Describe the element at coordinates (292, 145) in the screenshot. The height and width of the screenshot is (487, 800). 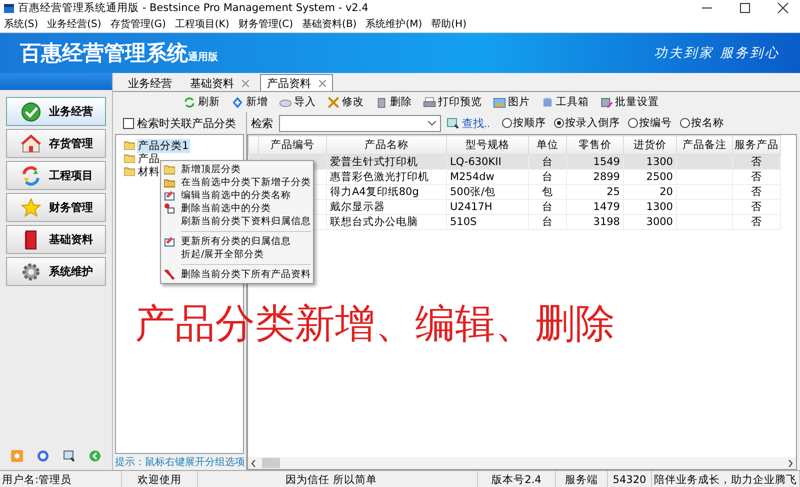
I see `column-header: 产品编号` at that location.